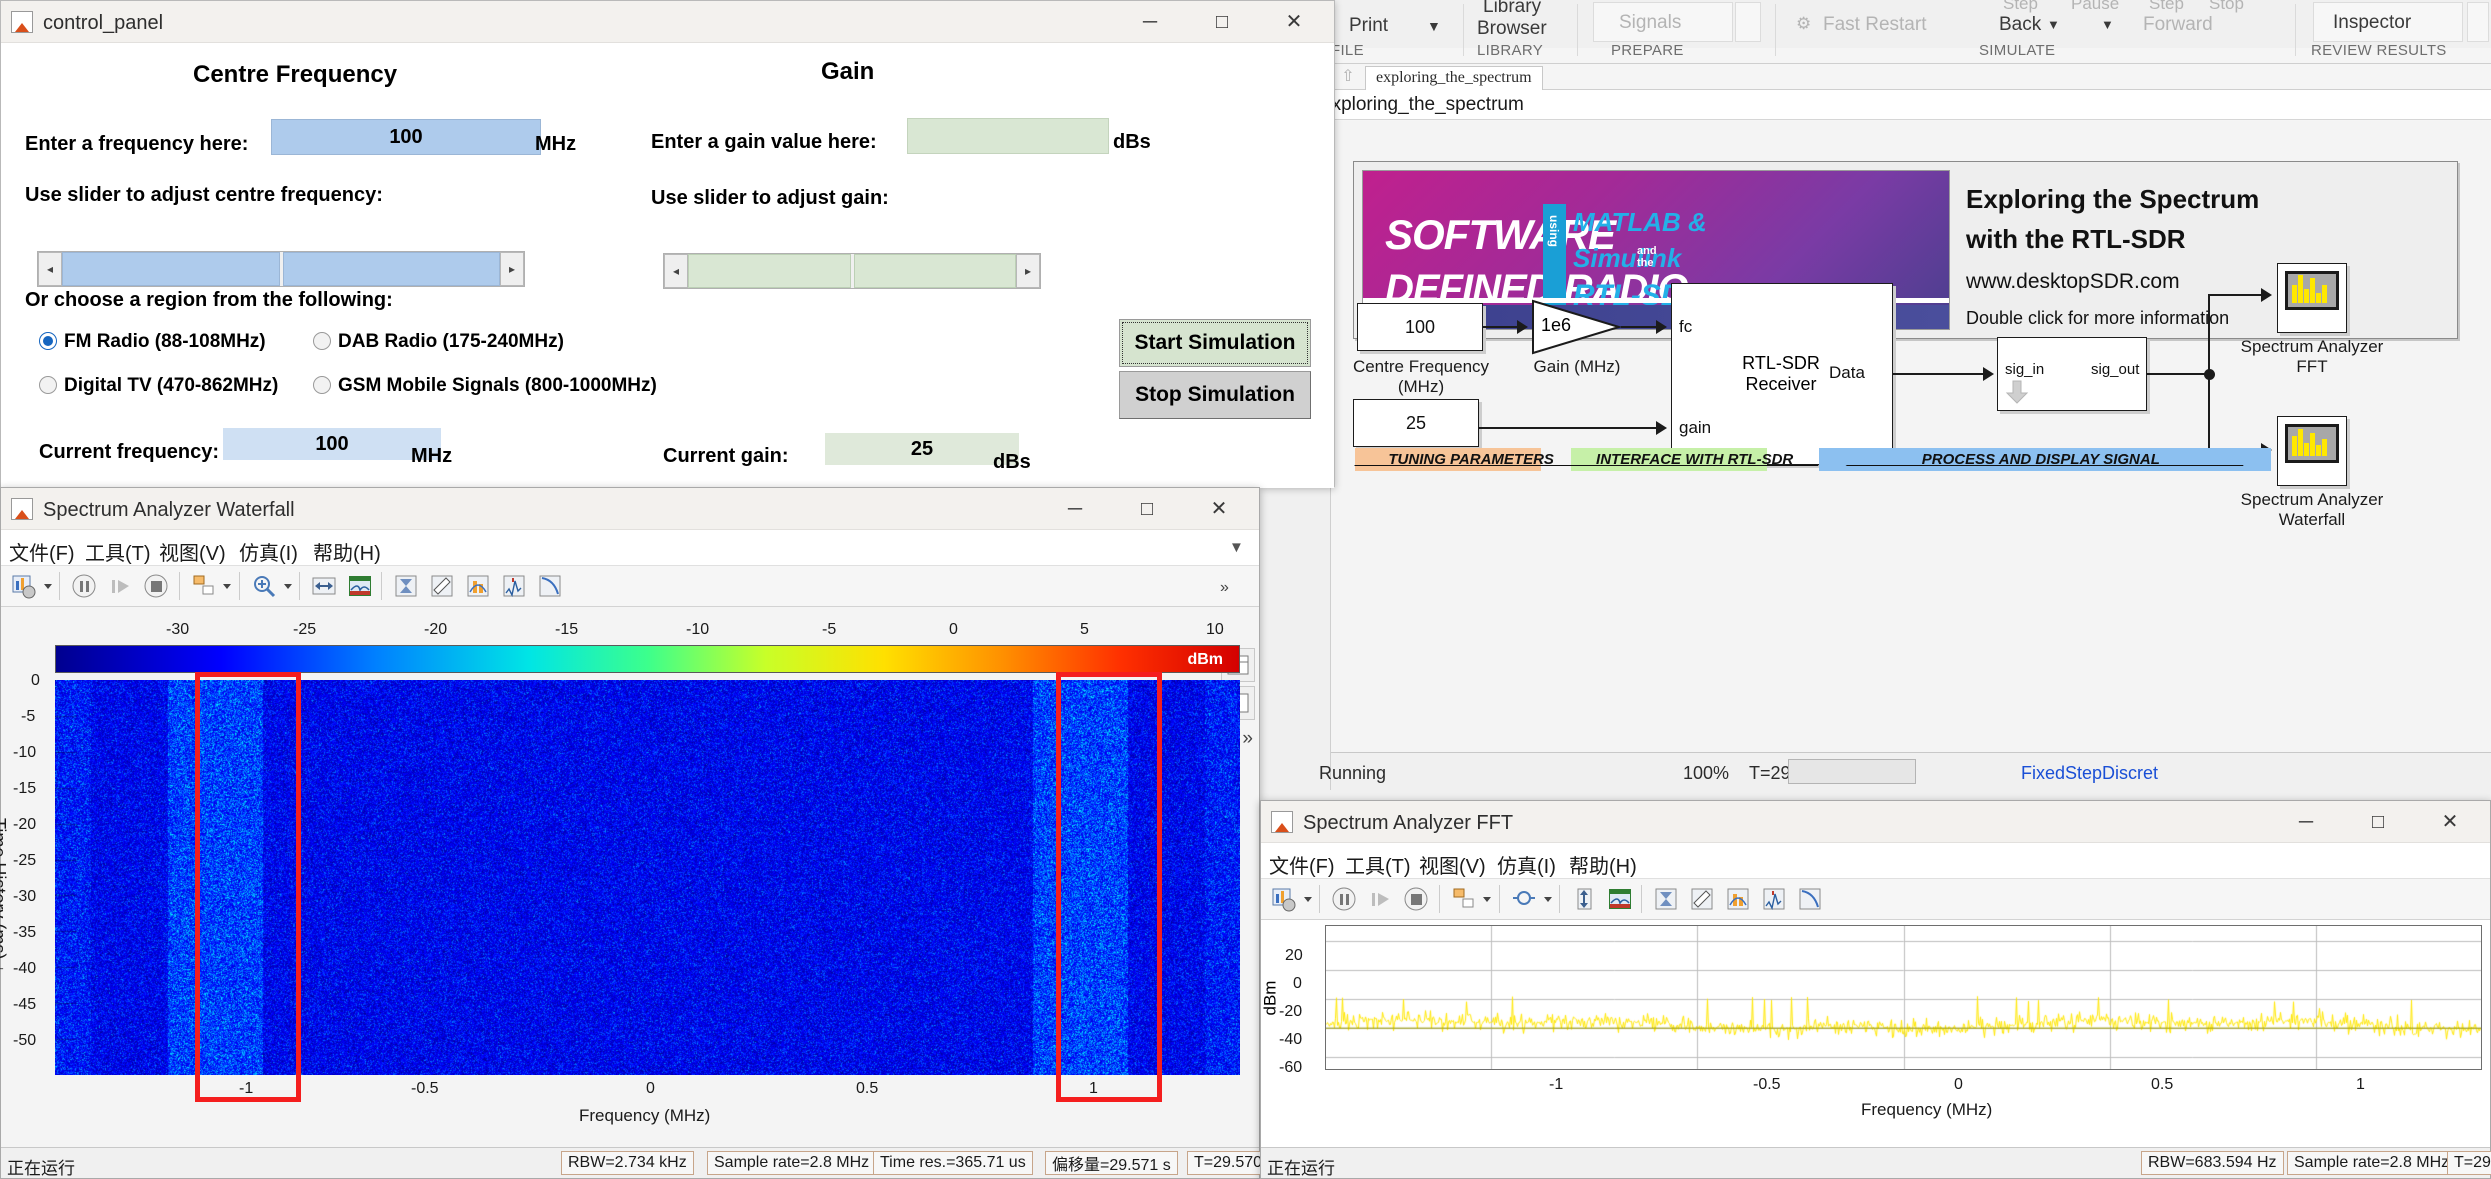 Image resolution: width=2491 pixels, height=1179 pixels. Describe the element at coordinates (2107, 24) in the screenshot. I see `pause-dropdown-icon: ▼` at that location.